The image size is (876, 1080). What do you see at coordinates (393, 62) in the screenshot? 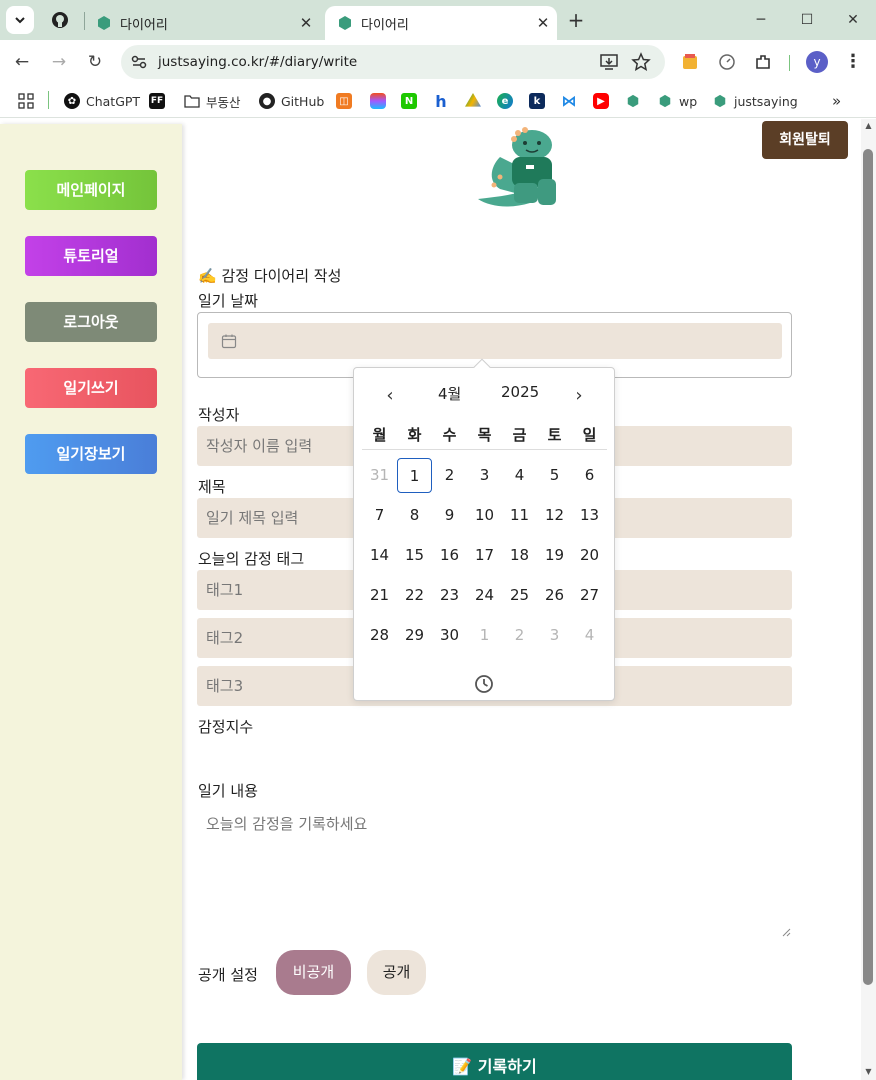
I see `address-bar: justsaying.co.kr/#/diary/write` at bounding box center [393, 62].